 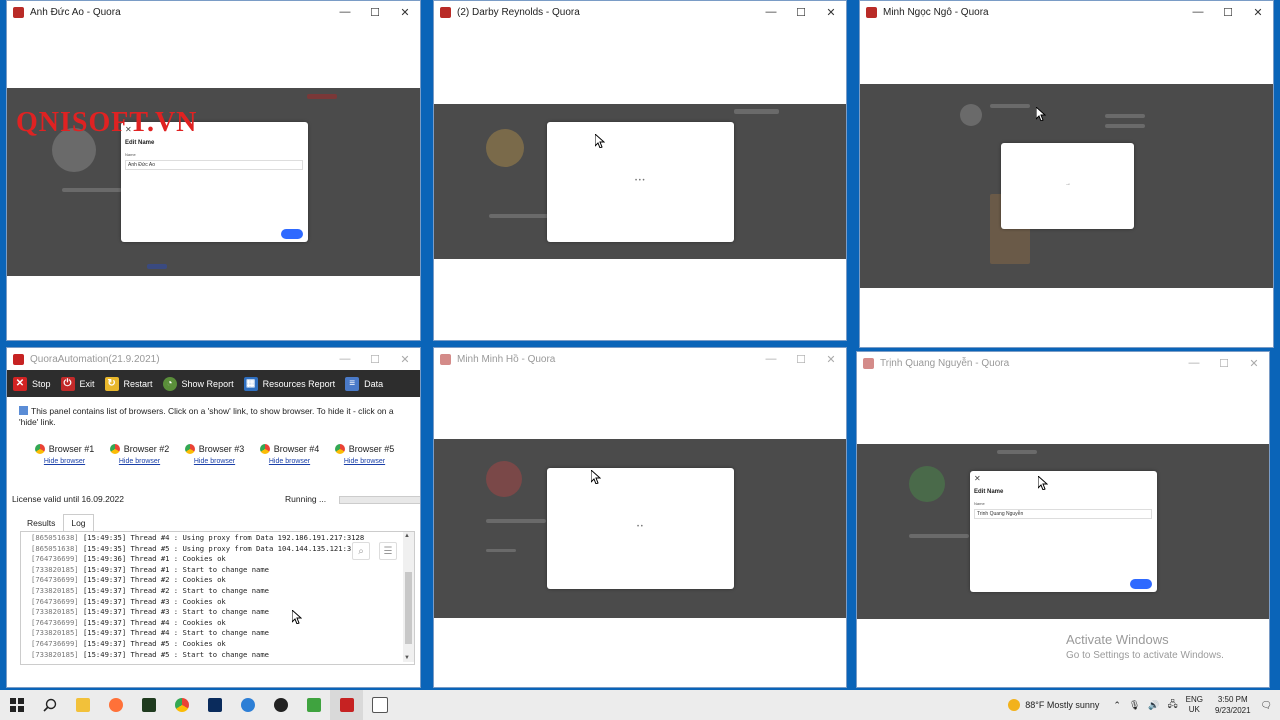 I want to click on file-explorer-icon, so click(x=82, y=705).